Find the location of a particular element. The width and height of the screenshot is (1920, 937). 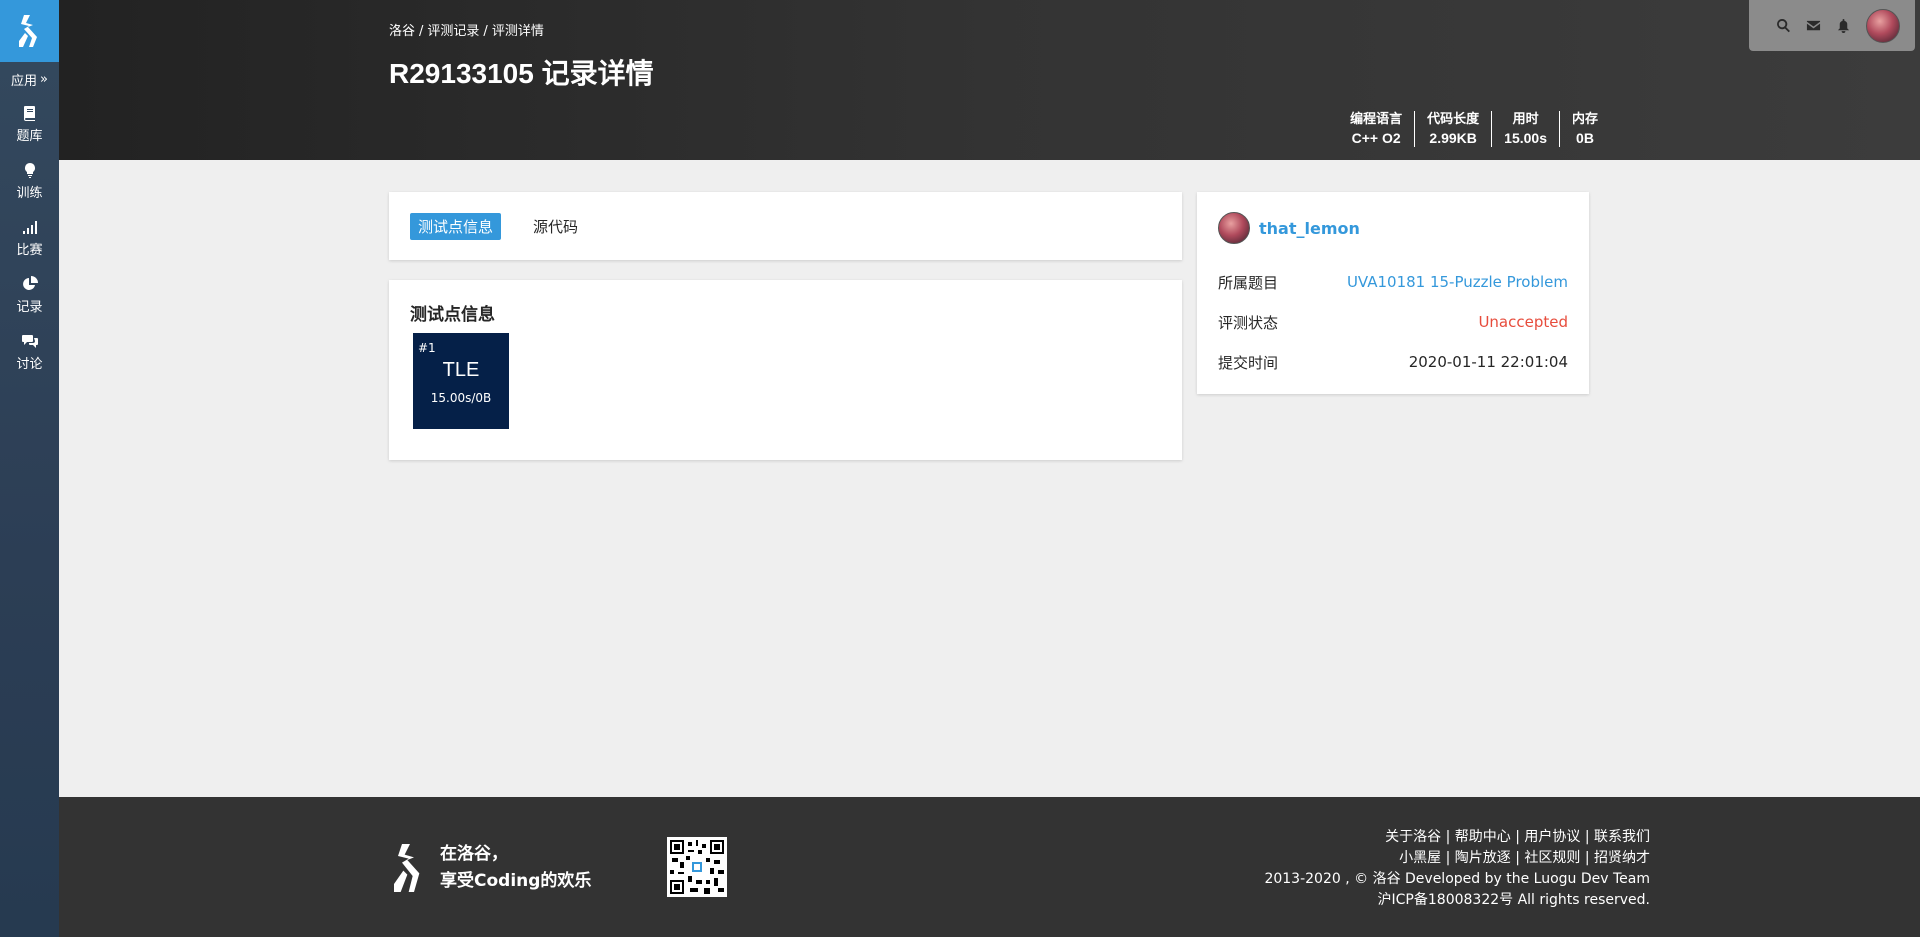

sidebar-item-label: 比赛 is located at coordinates (29, 250).